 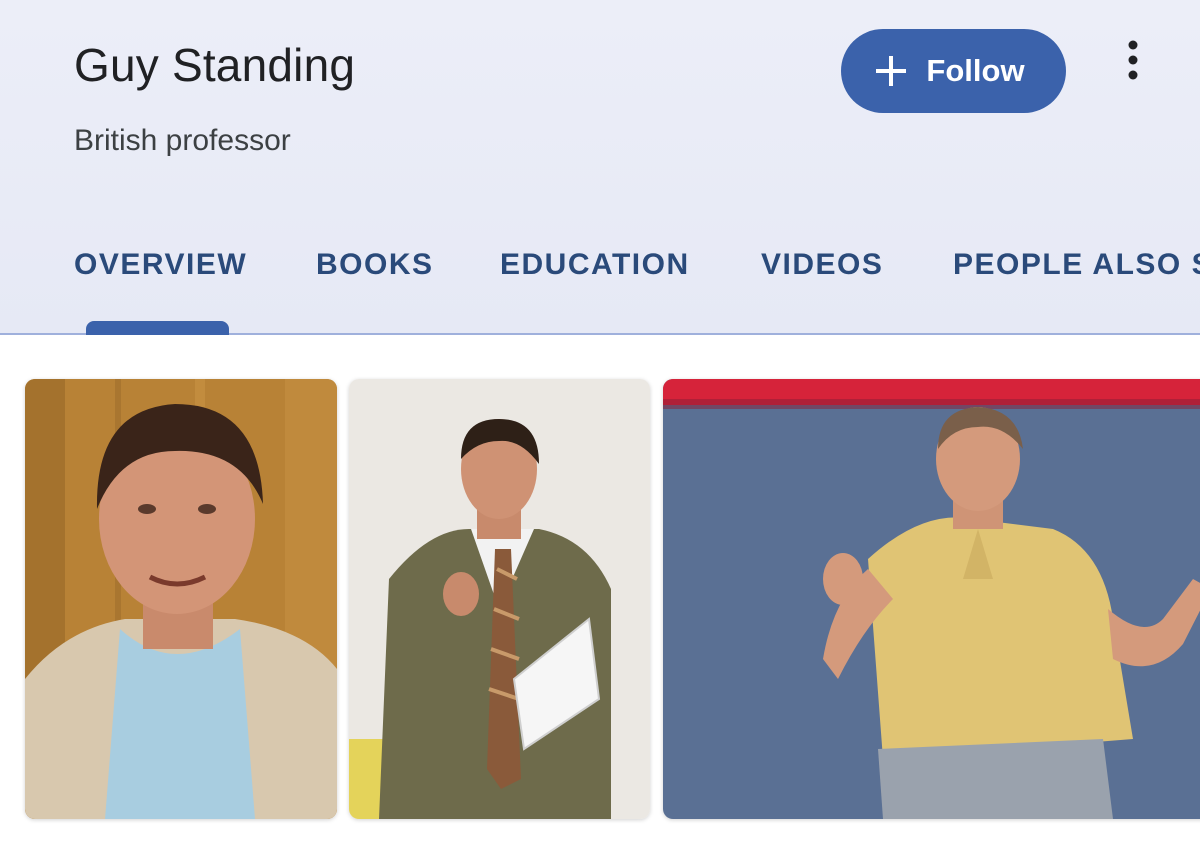 I want to click on follow-button: Follow, so click(x=953, y=71).